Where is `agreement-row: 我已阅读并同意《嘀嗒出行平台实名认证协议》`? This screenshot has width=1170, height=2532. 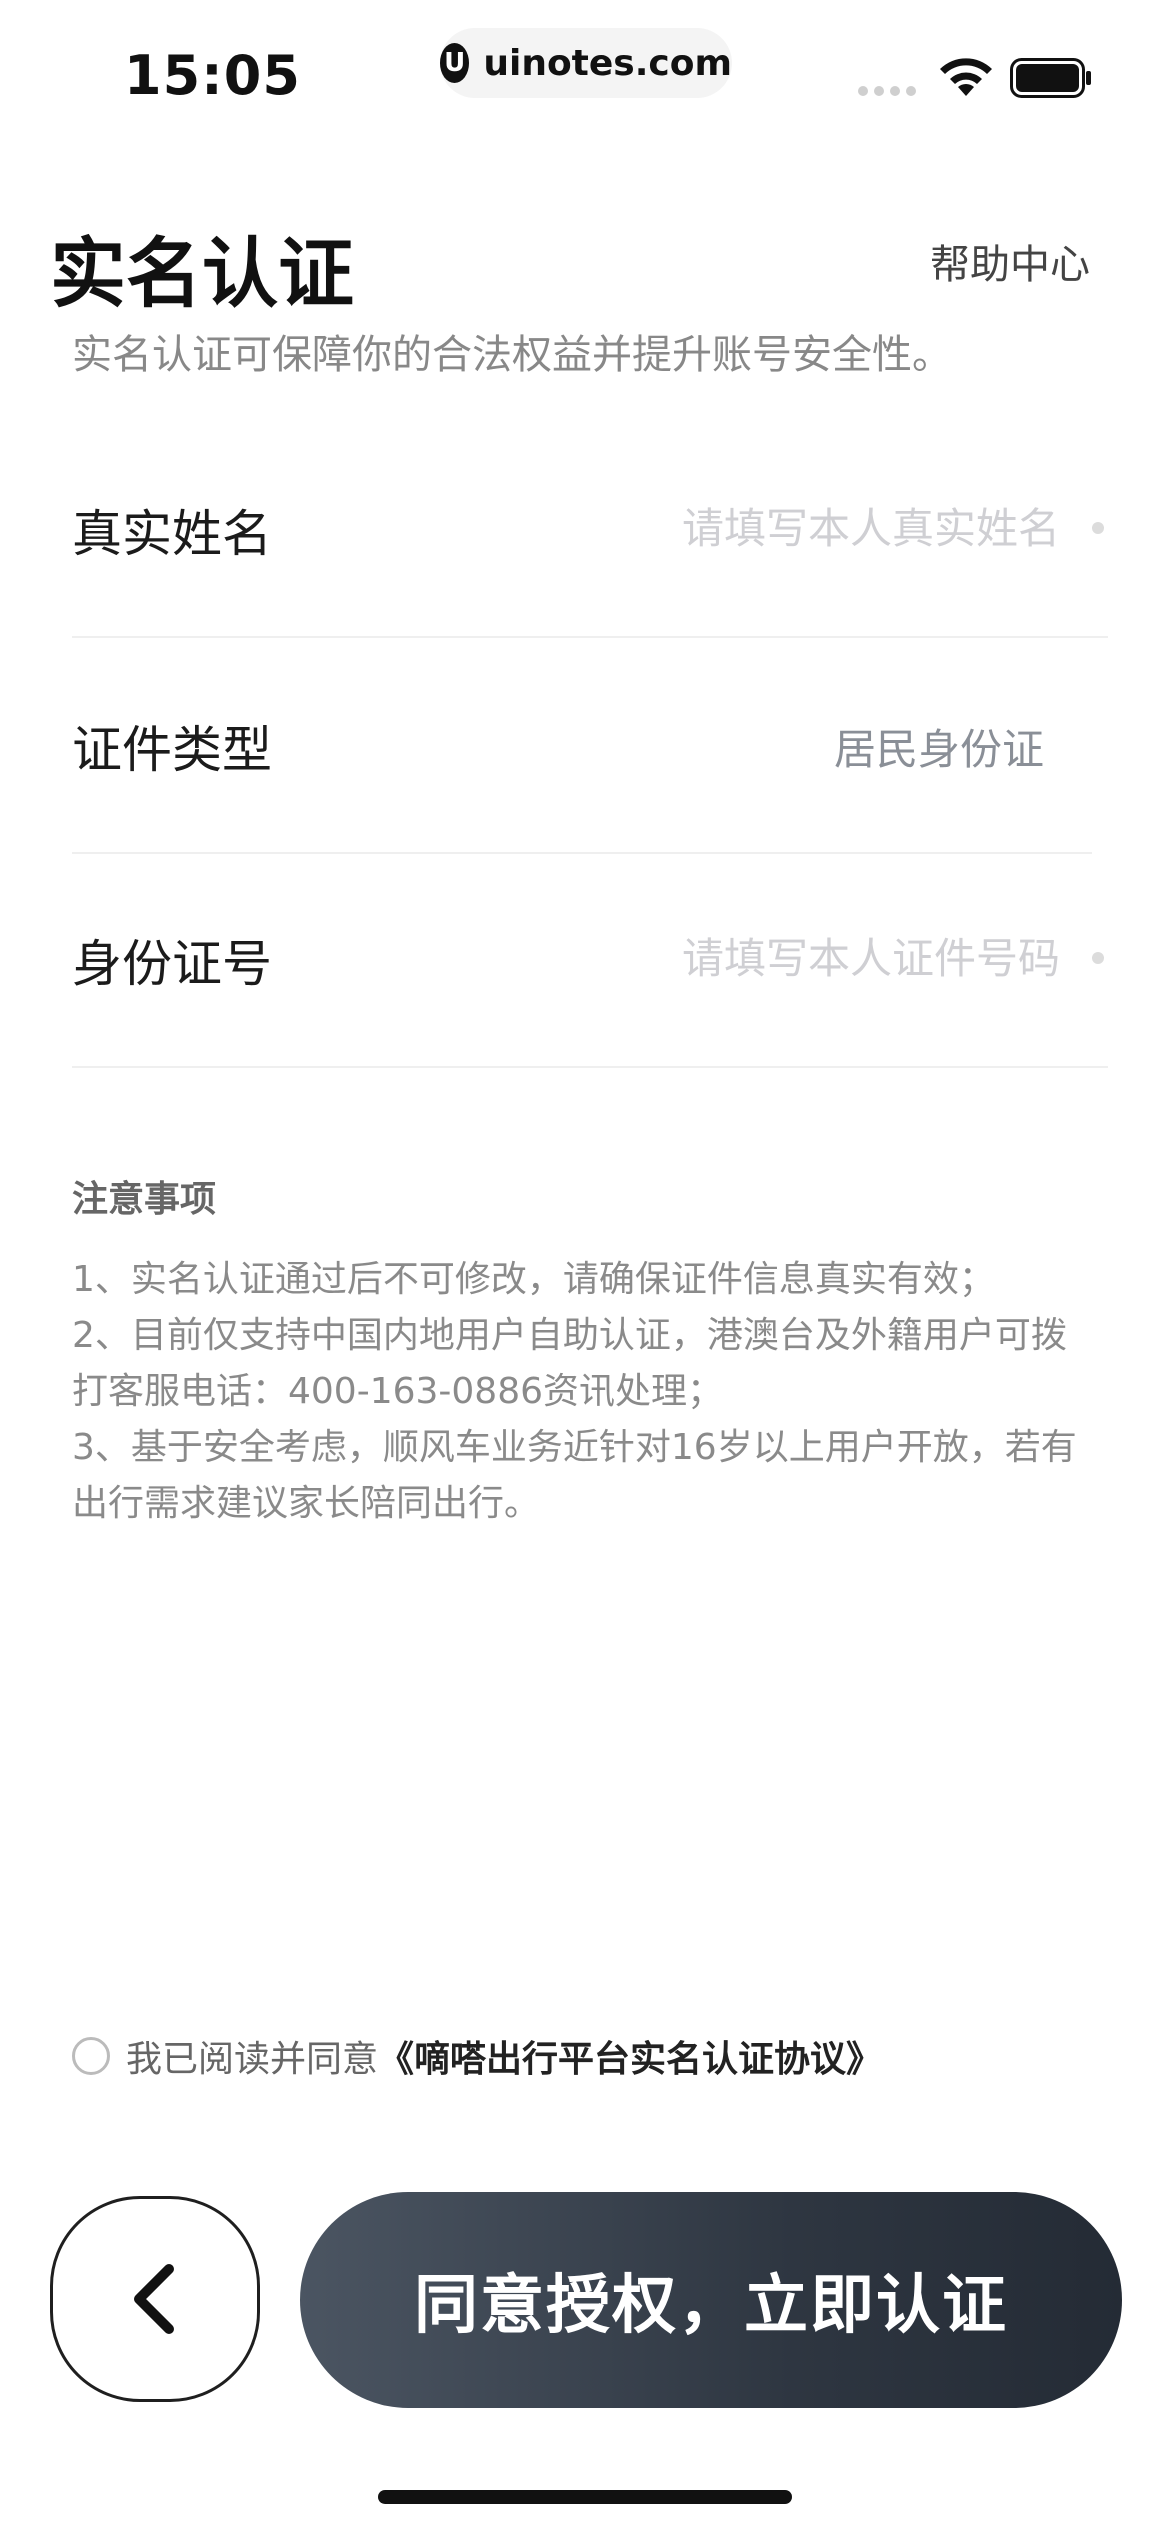
agreement-row: 我已阅读并同意《嘀嗒出行平台实名认证协议》 is located at coordinates (477, 2056).